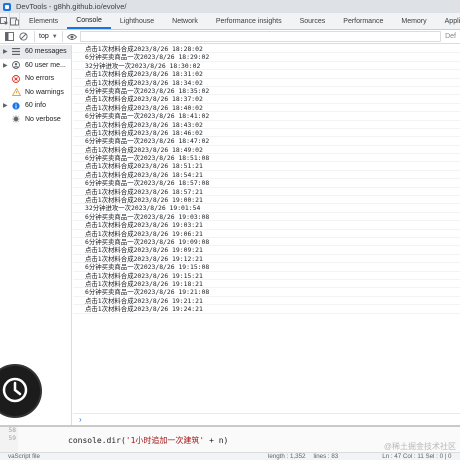  I want to click on log-line: 点击1次材料合成2023/8/26 18:40:02, so click(266, 108).